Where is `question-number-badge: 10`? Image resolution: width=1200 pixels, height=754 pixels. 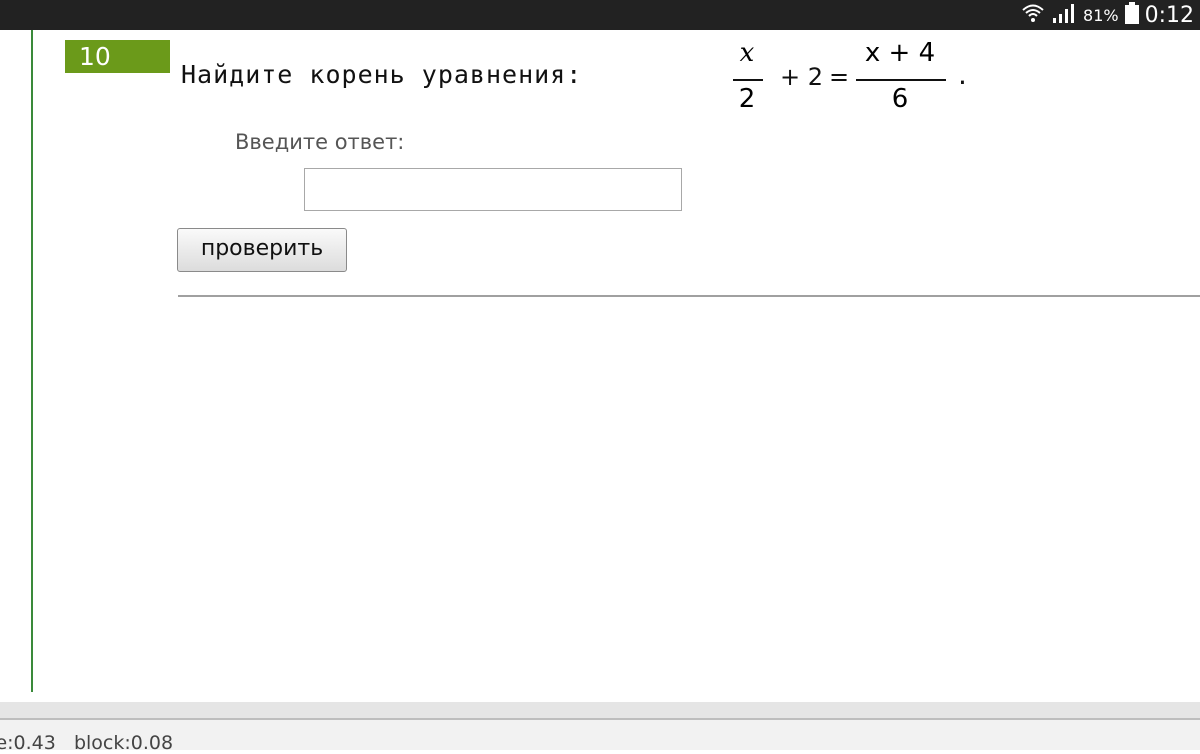
question-number-badge: 10 is located at coordinates (117, 56).